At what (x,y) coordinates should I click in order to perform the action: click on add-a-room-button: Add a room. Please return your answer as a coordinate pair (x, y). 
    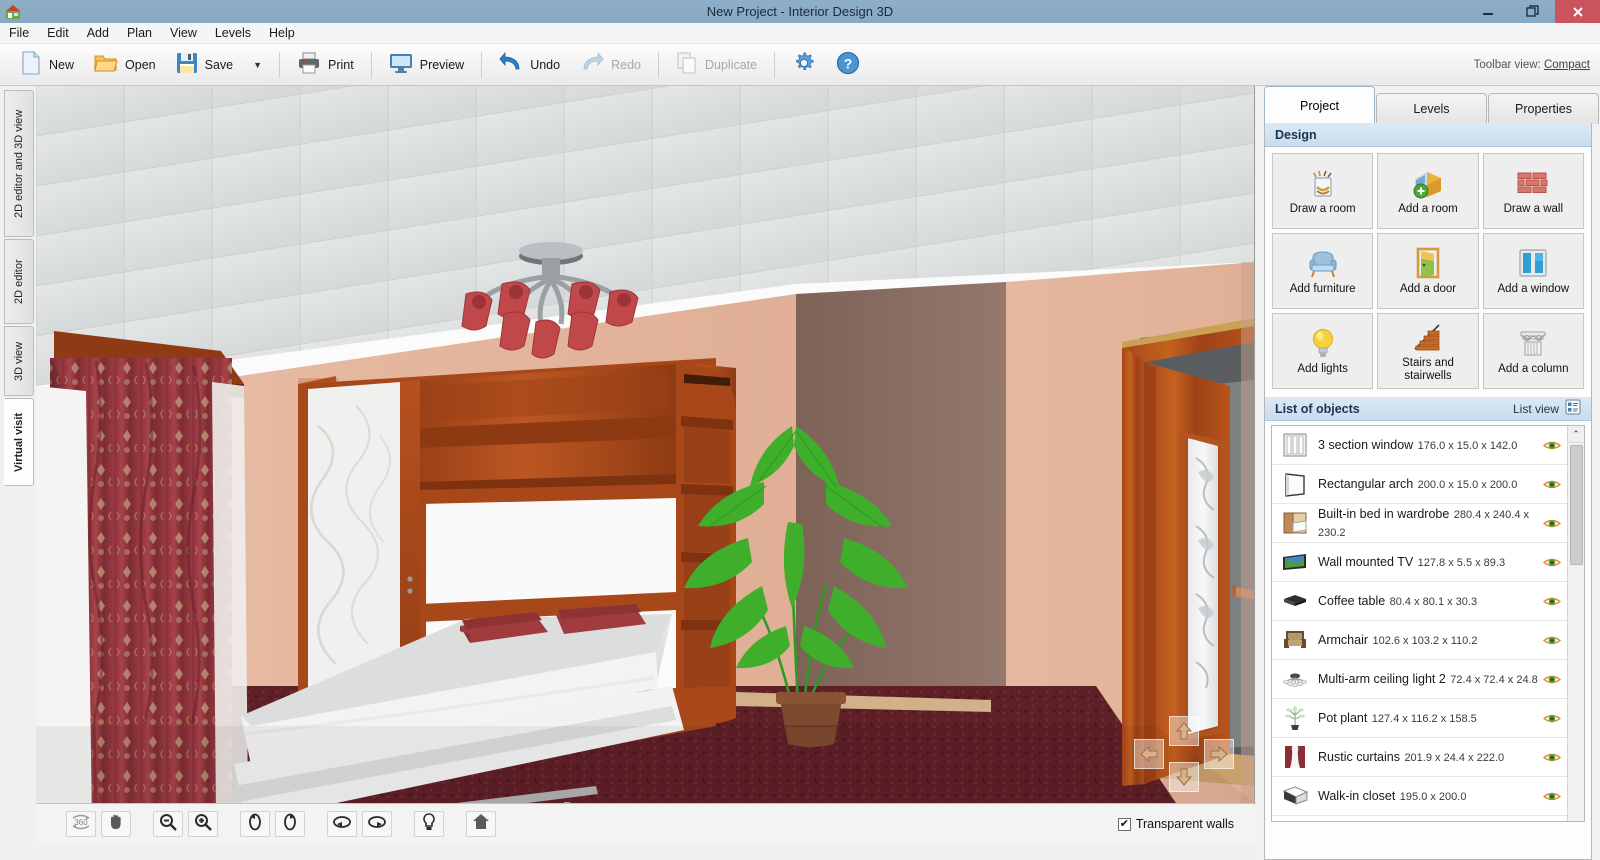
    Looking at the image, I should click on (1428, 191).